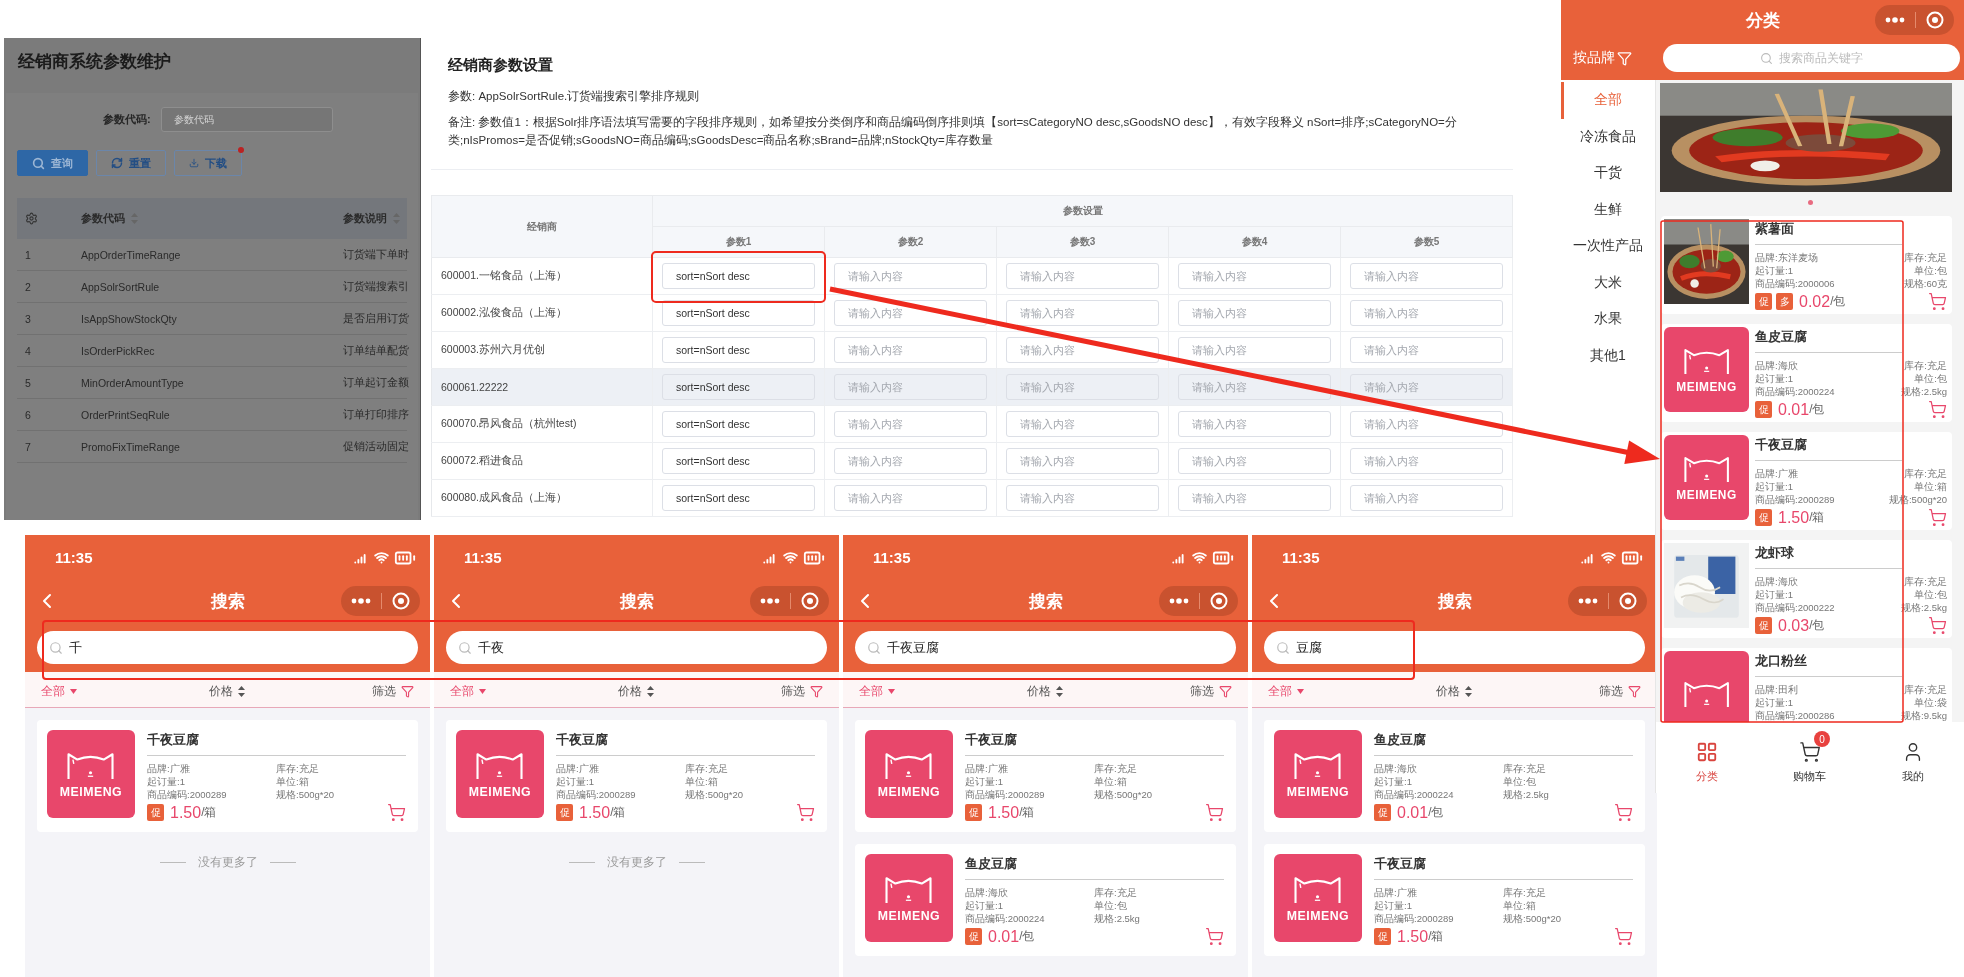 The width and height of the screenshot is (1964, 977). I want to click on table-cell: 600001.一铭食品（上海）, so click(542, 276).